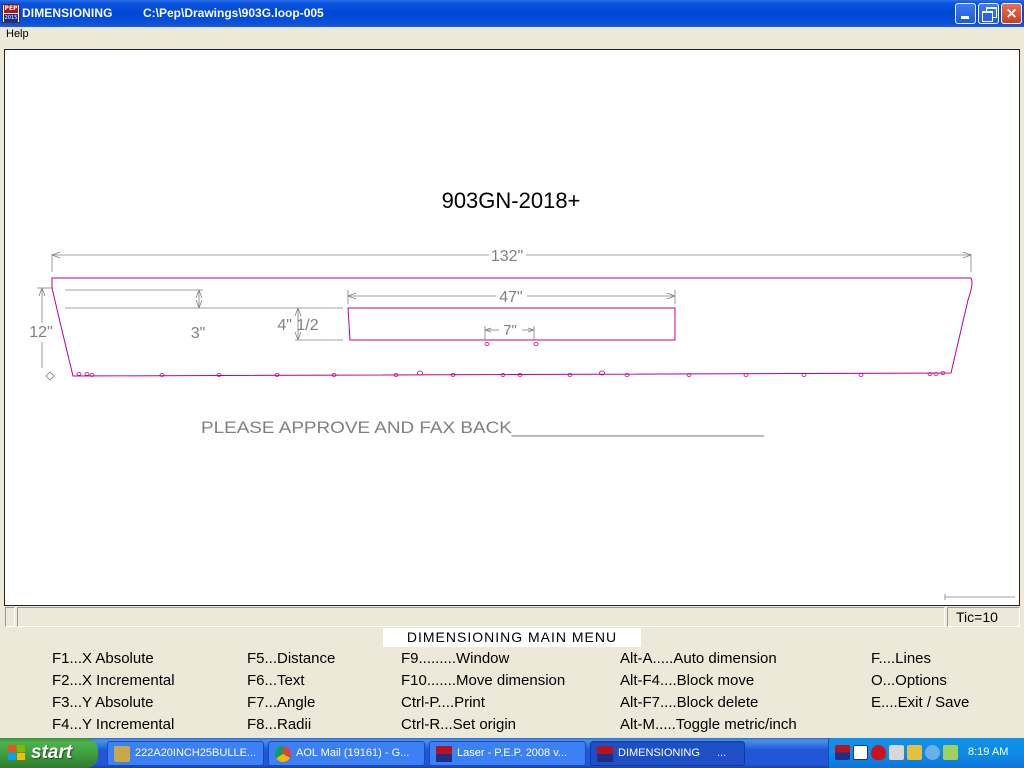 Image resolution: width=1024 pixels, height=768 pixels. What do you see at coordinates (10, 617) in the screenshot?
I see `status-cell-left` at bounding box center [10, 617].